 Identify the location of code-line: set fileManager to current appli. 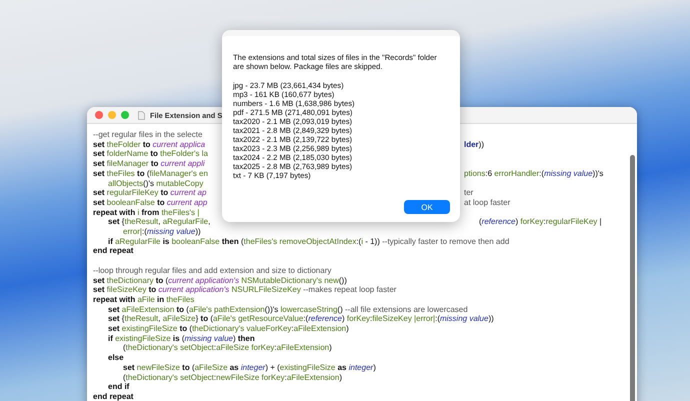
(149, 163).